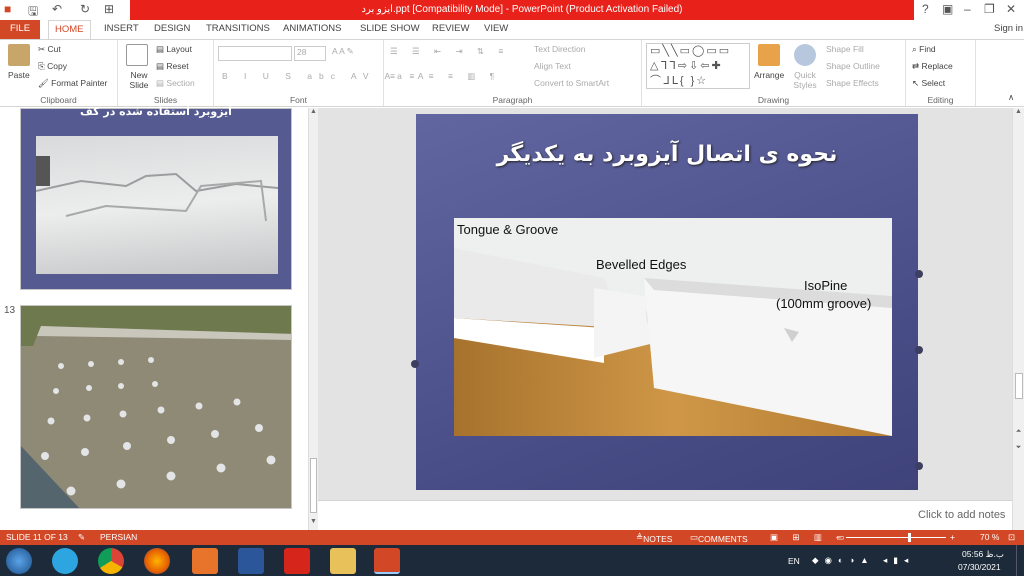 The width and height of the screenshot is (1024, 576). I want to click on shapes-gallery: ▭╲╲▭◯▭▭ △ᒣᒣ⇨⇩⇦✚ ⌒ᒧᒪ{ }☆, so click(698, 66).